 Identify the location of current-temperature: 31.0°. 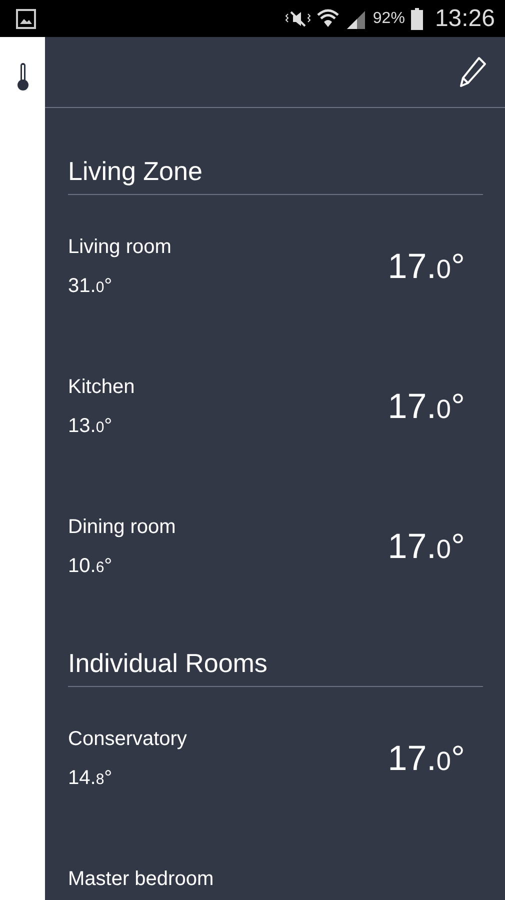
(91, 286).